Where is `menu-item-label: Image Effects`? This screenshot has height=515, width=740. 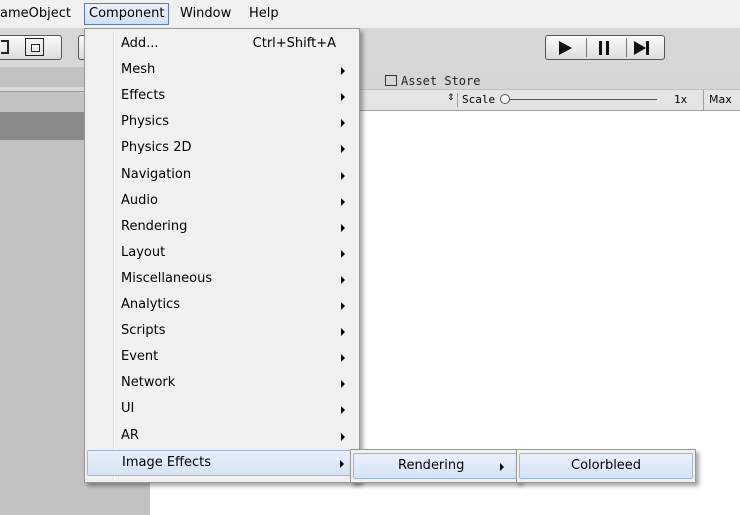 menu-item-label: Image Effects is located at coordinates (167, 462).